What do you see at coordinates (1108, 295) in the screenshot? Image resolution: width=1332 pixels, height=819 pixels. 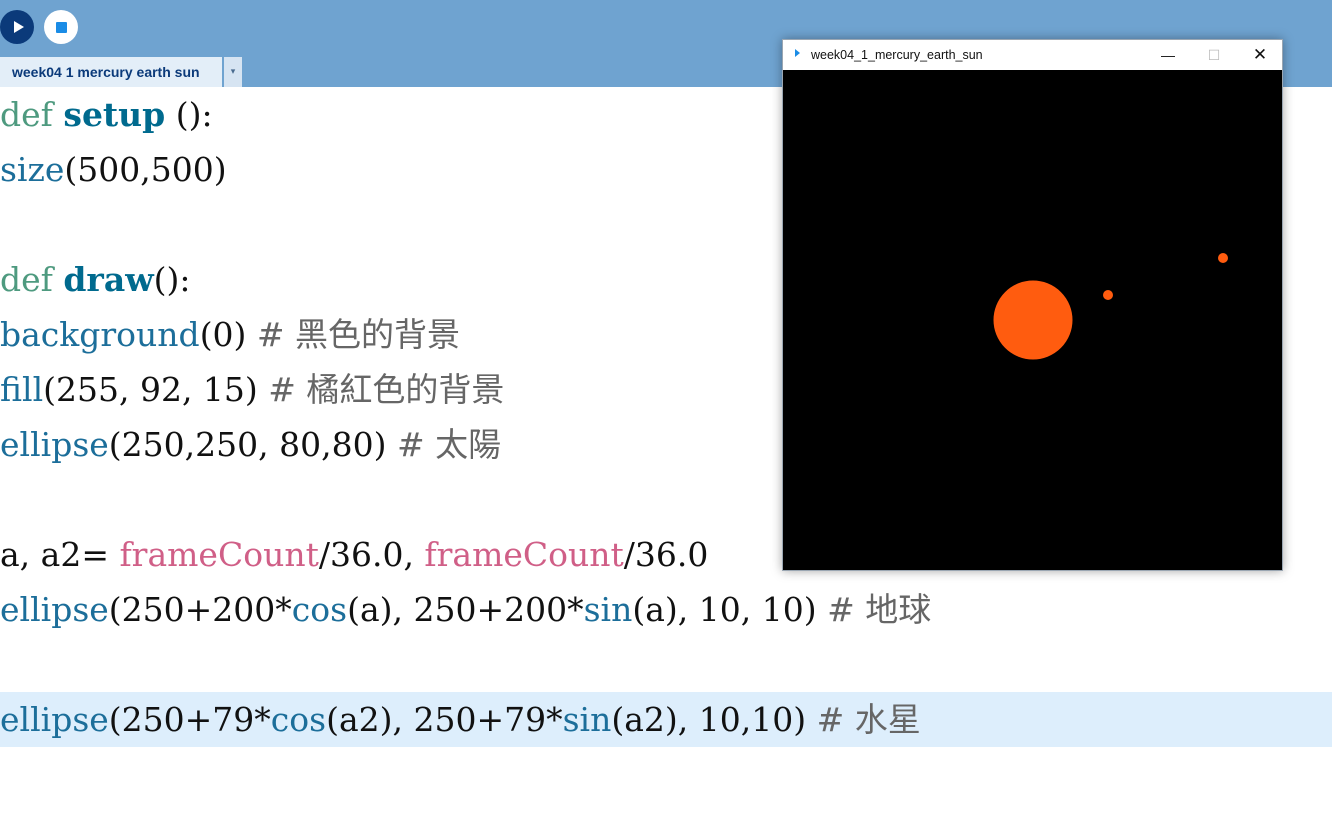 I see `mercury-circle` at bounding box center [1108, 295].